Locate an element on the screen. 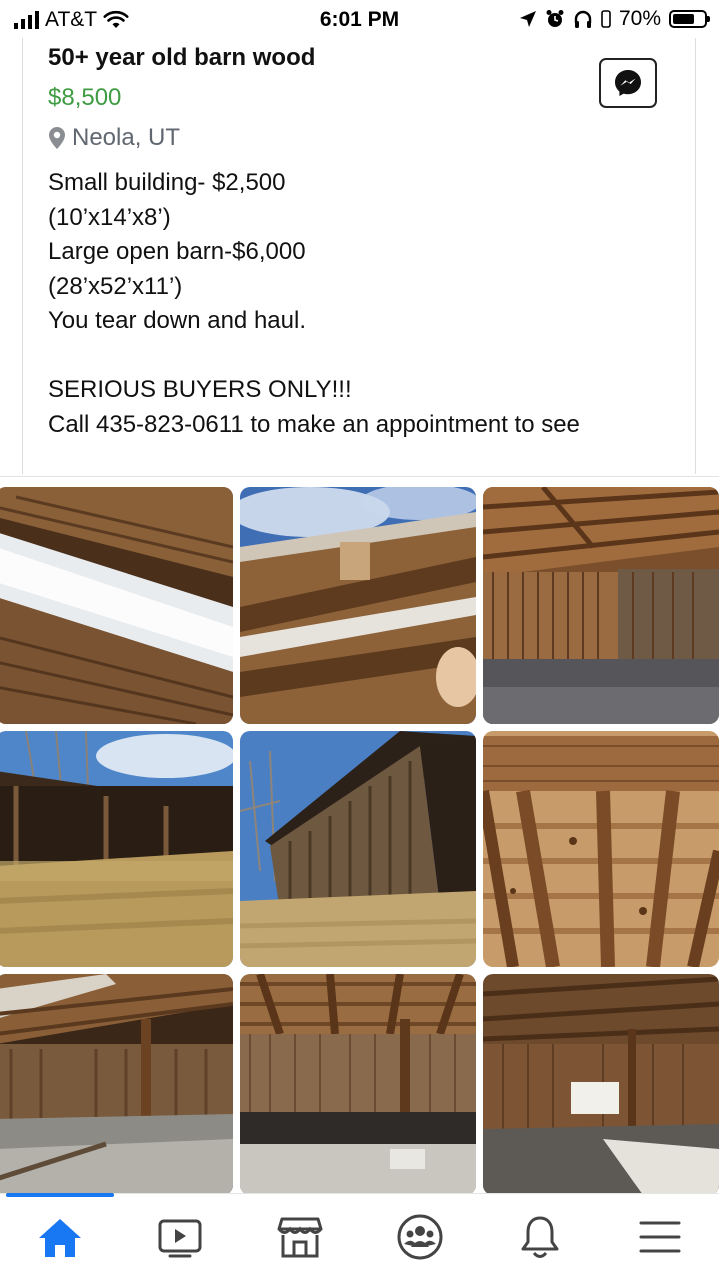  tab-home is located at coordinates (60, 1237).